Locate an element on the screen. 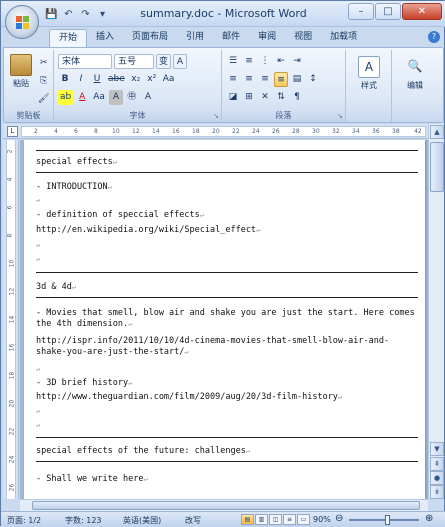 This screenshot has width=445, height=527. align-right-icon: ≡ is located at coordinates (265, 79).